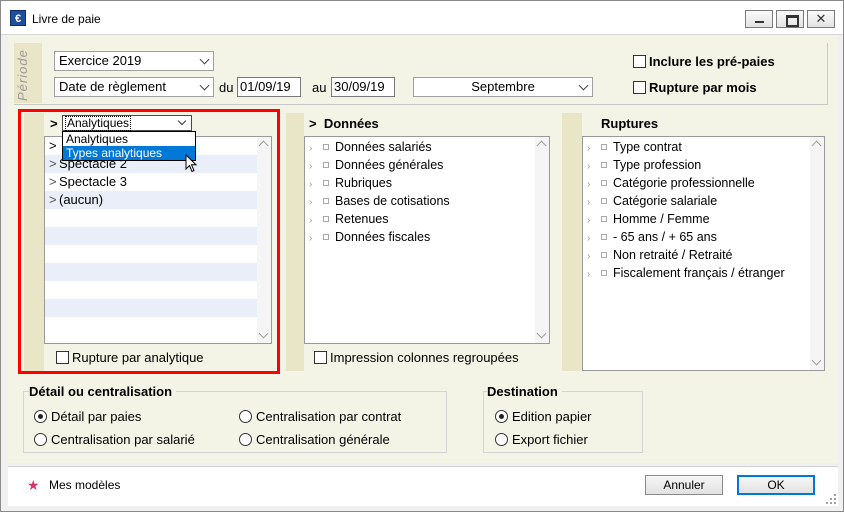 This screenshot has width=844, height=512. What do you see at coordinates (550, 439) in the screenshot?
I see `export-fichier-label: Export fichier` at bounding box center [550, 439].